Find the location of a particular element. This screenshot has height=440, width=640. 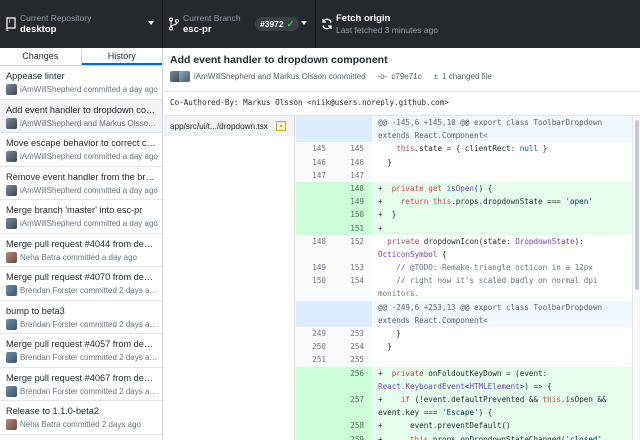

diff-line-context: 251 255 is located at coordinates (464, 360).